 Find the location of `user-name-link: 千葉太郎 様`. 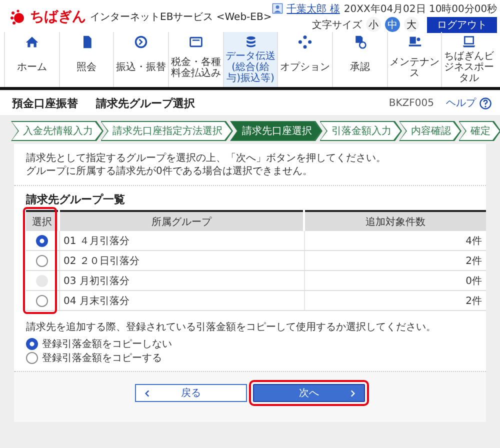

user-name-link: 千葉太郎 様 is located at coordinates (313, 9).